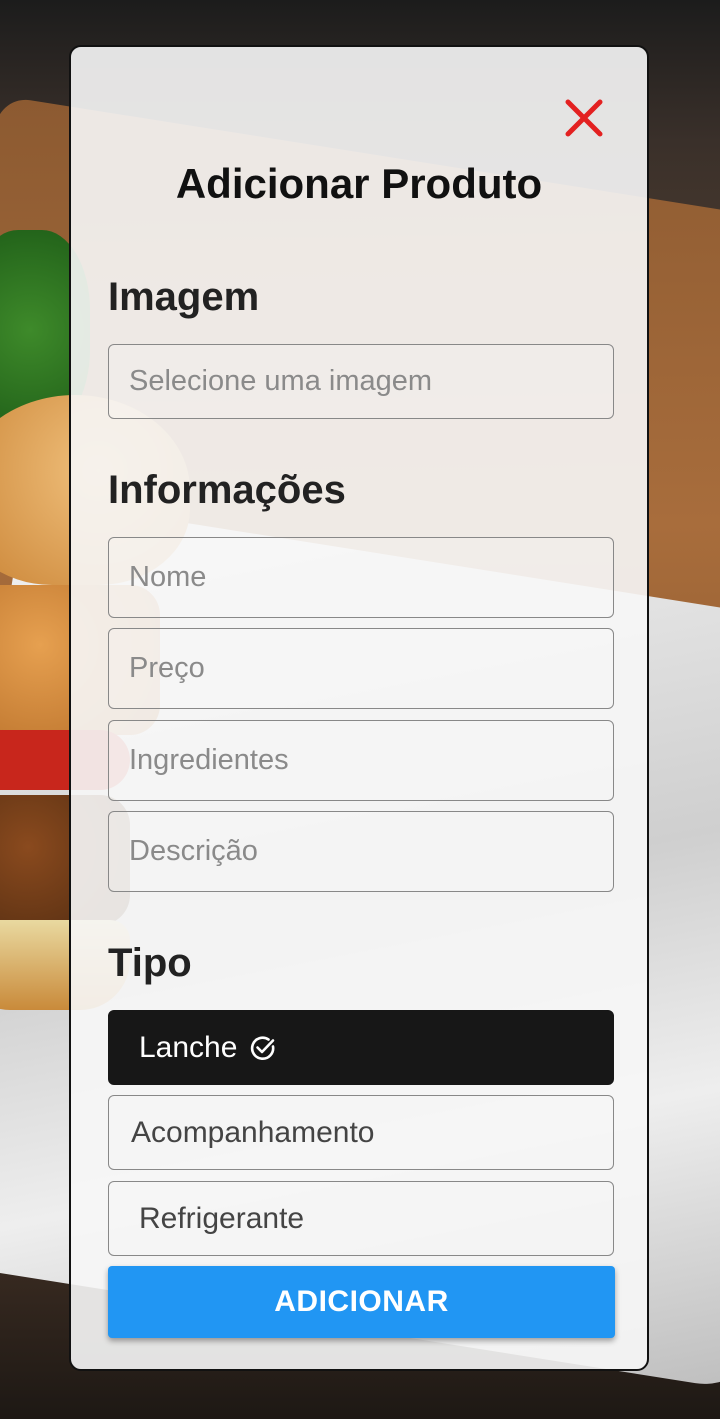  Describe the element at coordinates (361, 1218) in the screenshot. I see `type-option-refrigerante: Refrigerante` at that location.